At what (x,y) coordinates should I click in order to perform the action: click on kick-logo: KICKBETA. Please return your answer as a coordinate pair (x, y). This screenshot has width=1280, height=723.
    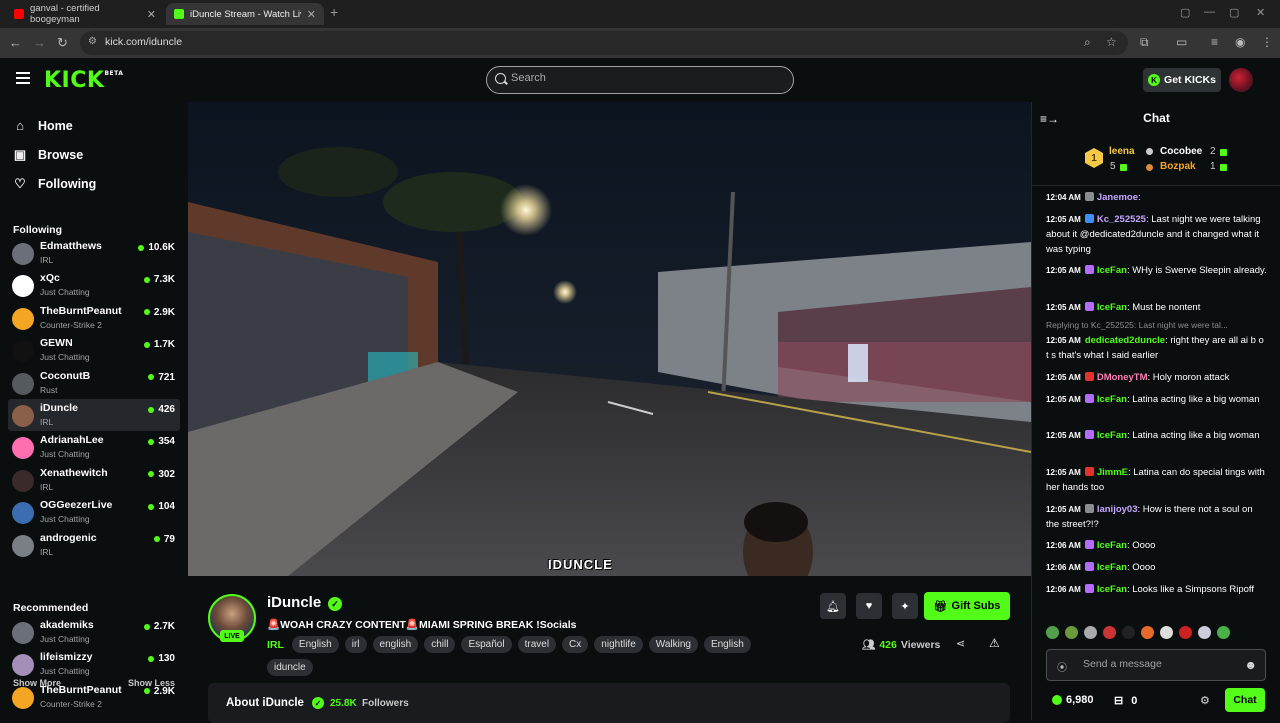
    Looking at the image, I should click on (83, 80).